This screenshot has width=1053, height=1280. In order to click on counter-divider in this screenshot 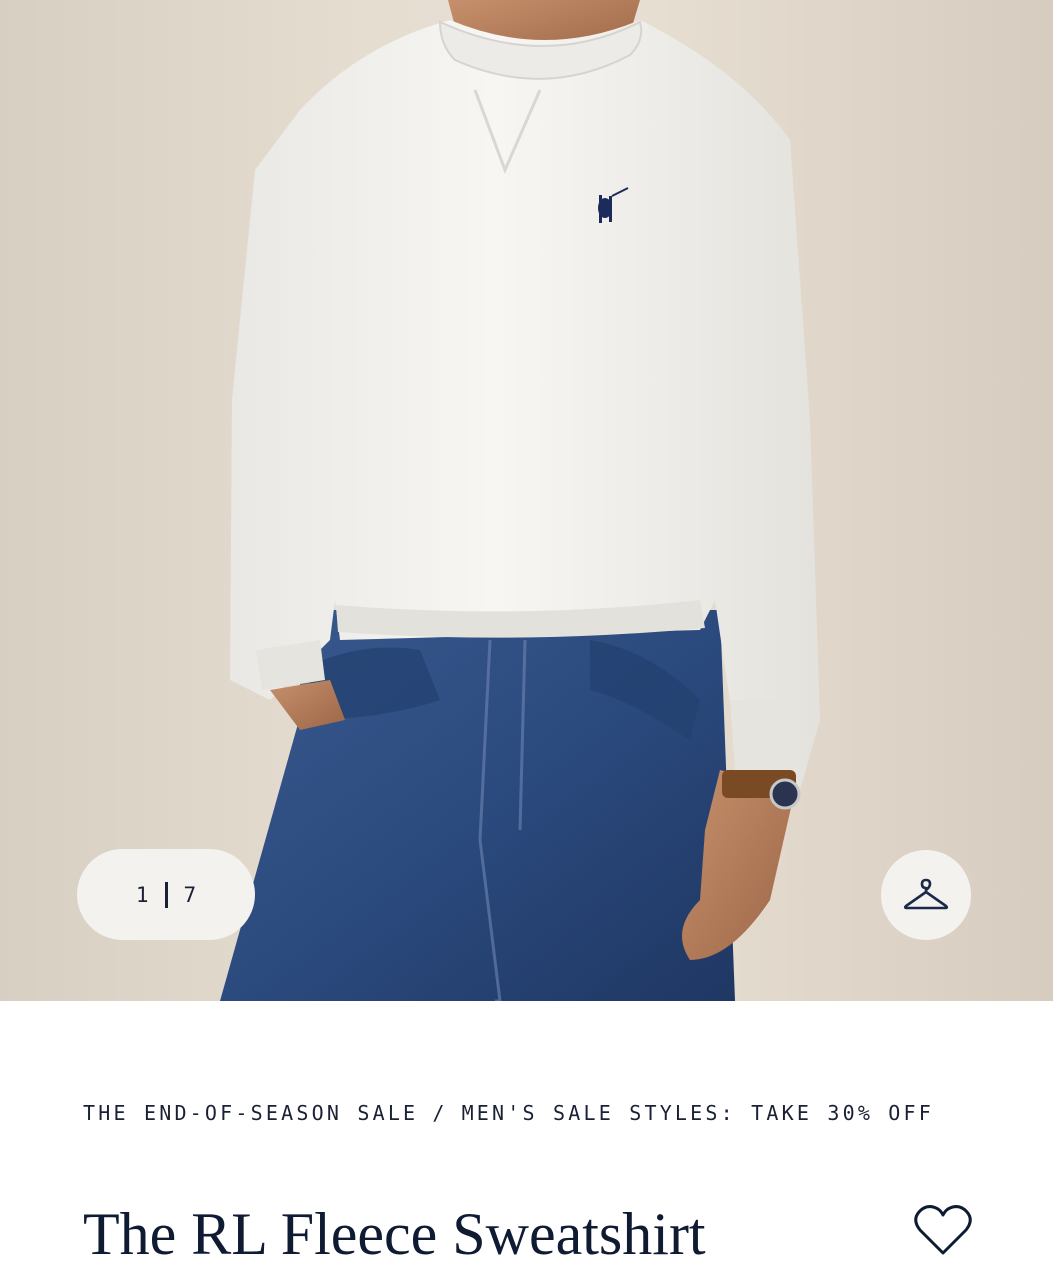, I will do `click(166, 894)`.